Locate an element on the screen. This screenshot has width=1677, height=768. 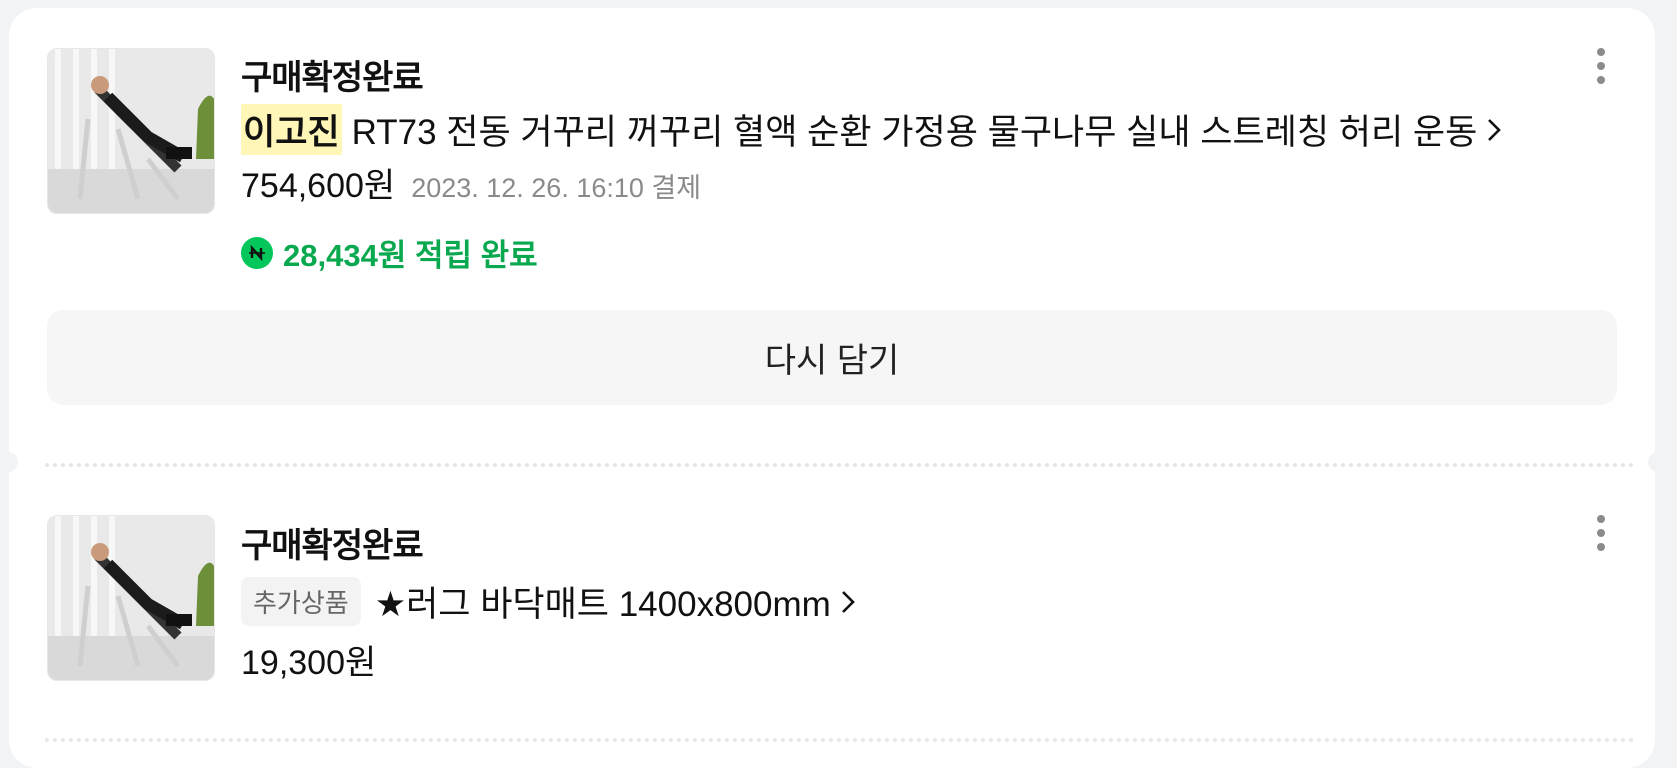
price-row: 19,300원 is located at coordinates (308, 659).